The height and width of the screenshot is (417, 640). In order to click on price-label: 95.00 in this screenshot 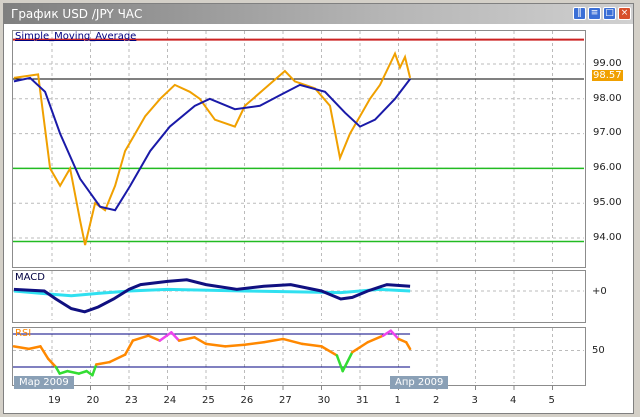, I will do `click(607, 202)`.